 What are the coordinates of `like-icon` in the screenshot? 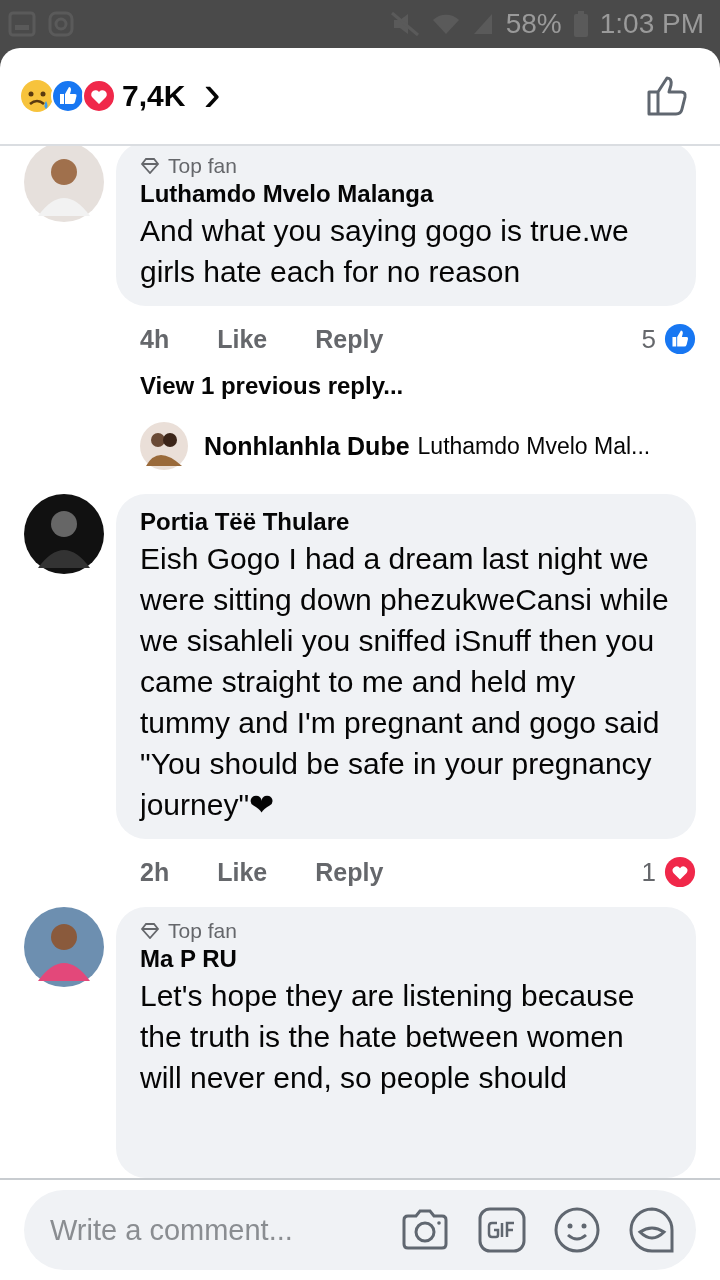 It's located at (668, 96).